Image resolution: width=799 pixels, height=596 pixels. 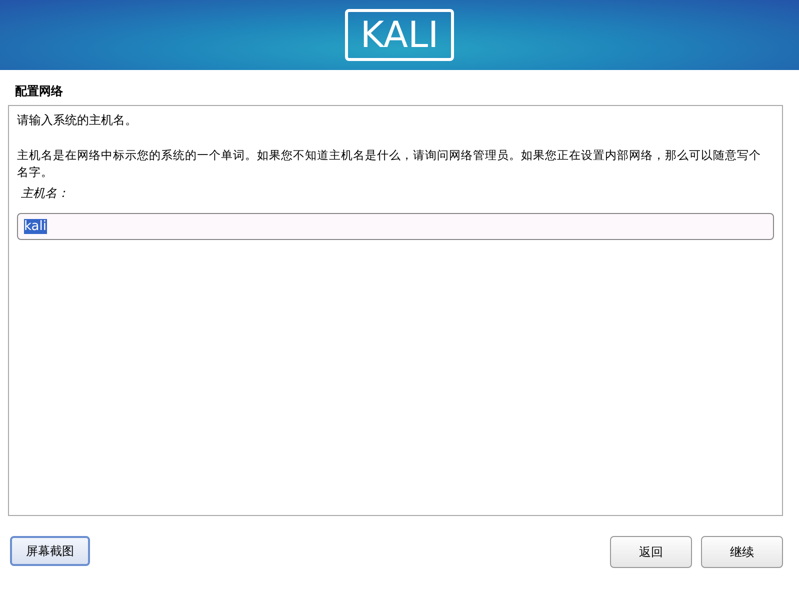 I want to click on nav-button: 继续, so click(x=742, y=552).